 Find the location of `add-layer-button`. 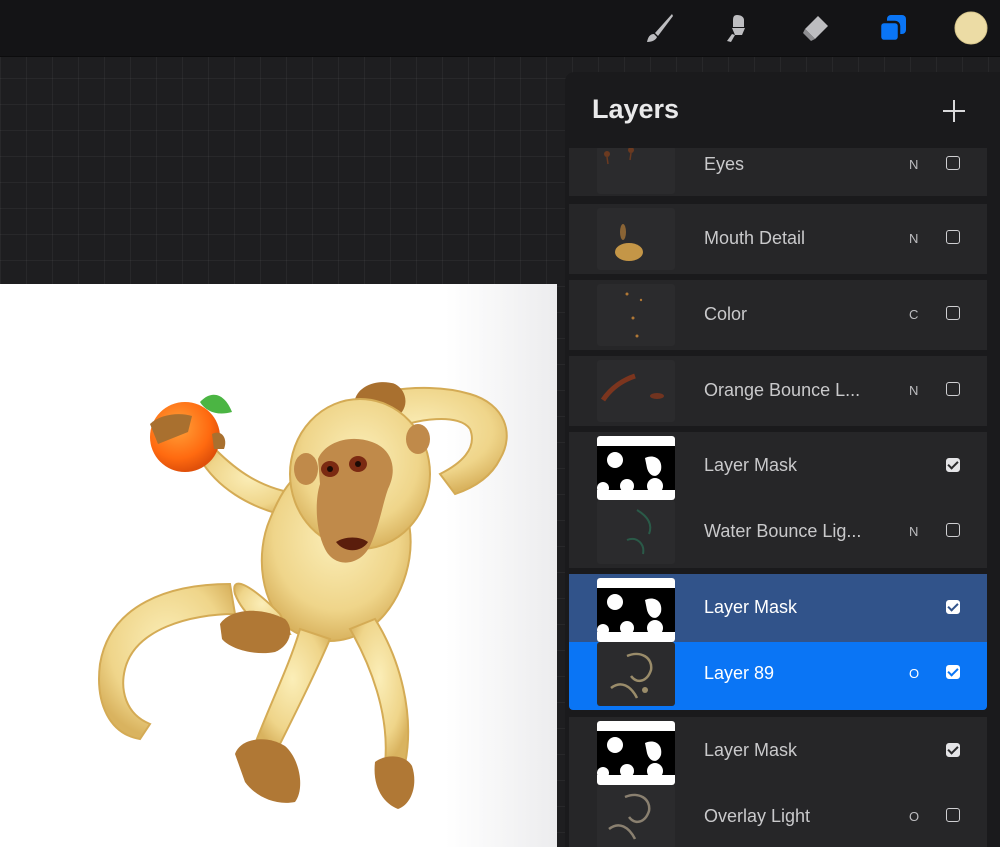

add-layer-button is located at coordinates (954, 111).